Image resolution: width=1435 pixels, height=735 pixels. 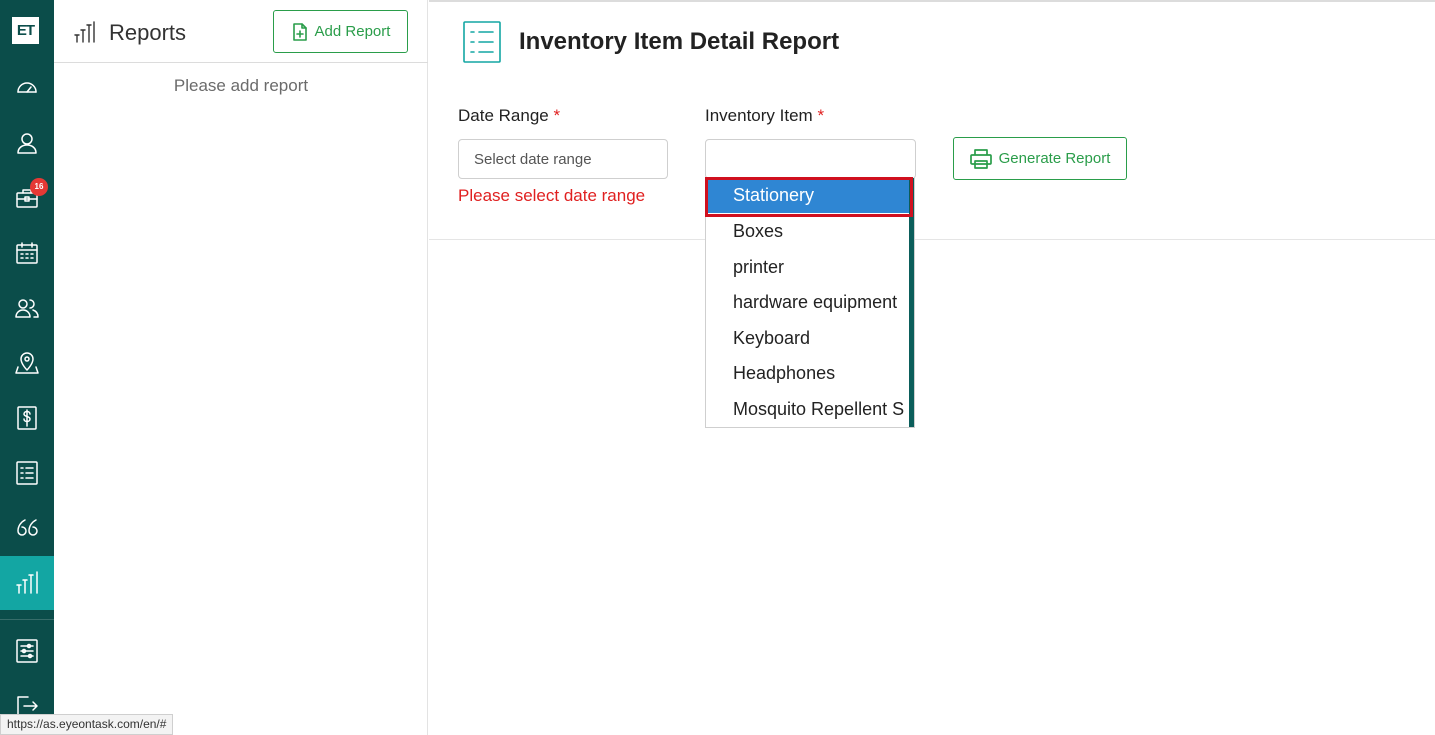 What do you see at coordinates (87, 724) in the screenshot?
I see `status-bar-url: https://as.eyeontask.com/en/#` at bounding box center [87, 724].